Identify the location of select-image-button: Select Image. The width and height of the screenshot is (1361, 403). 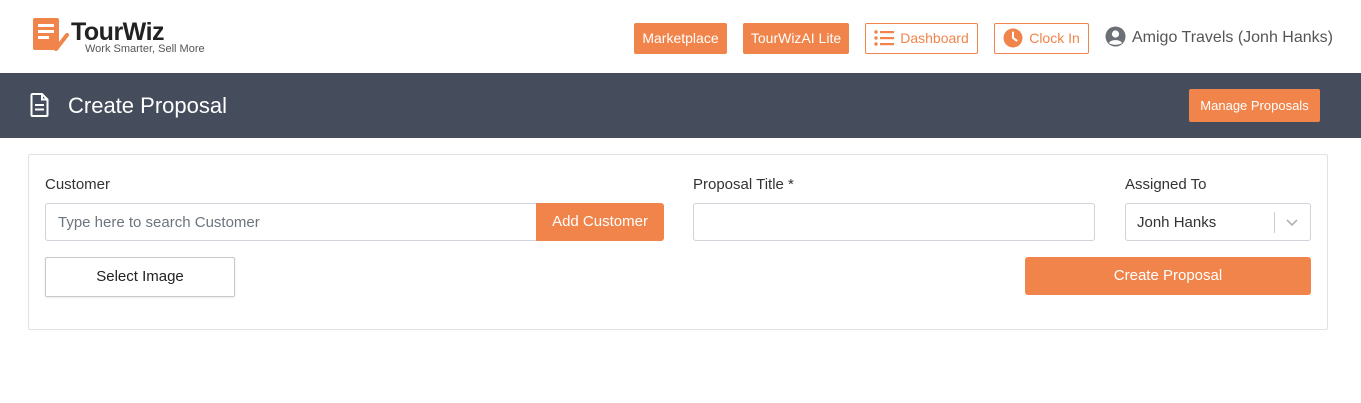
(140, 277).